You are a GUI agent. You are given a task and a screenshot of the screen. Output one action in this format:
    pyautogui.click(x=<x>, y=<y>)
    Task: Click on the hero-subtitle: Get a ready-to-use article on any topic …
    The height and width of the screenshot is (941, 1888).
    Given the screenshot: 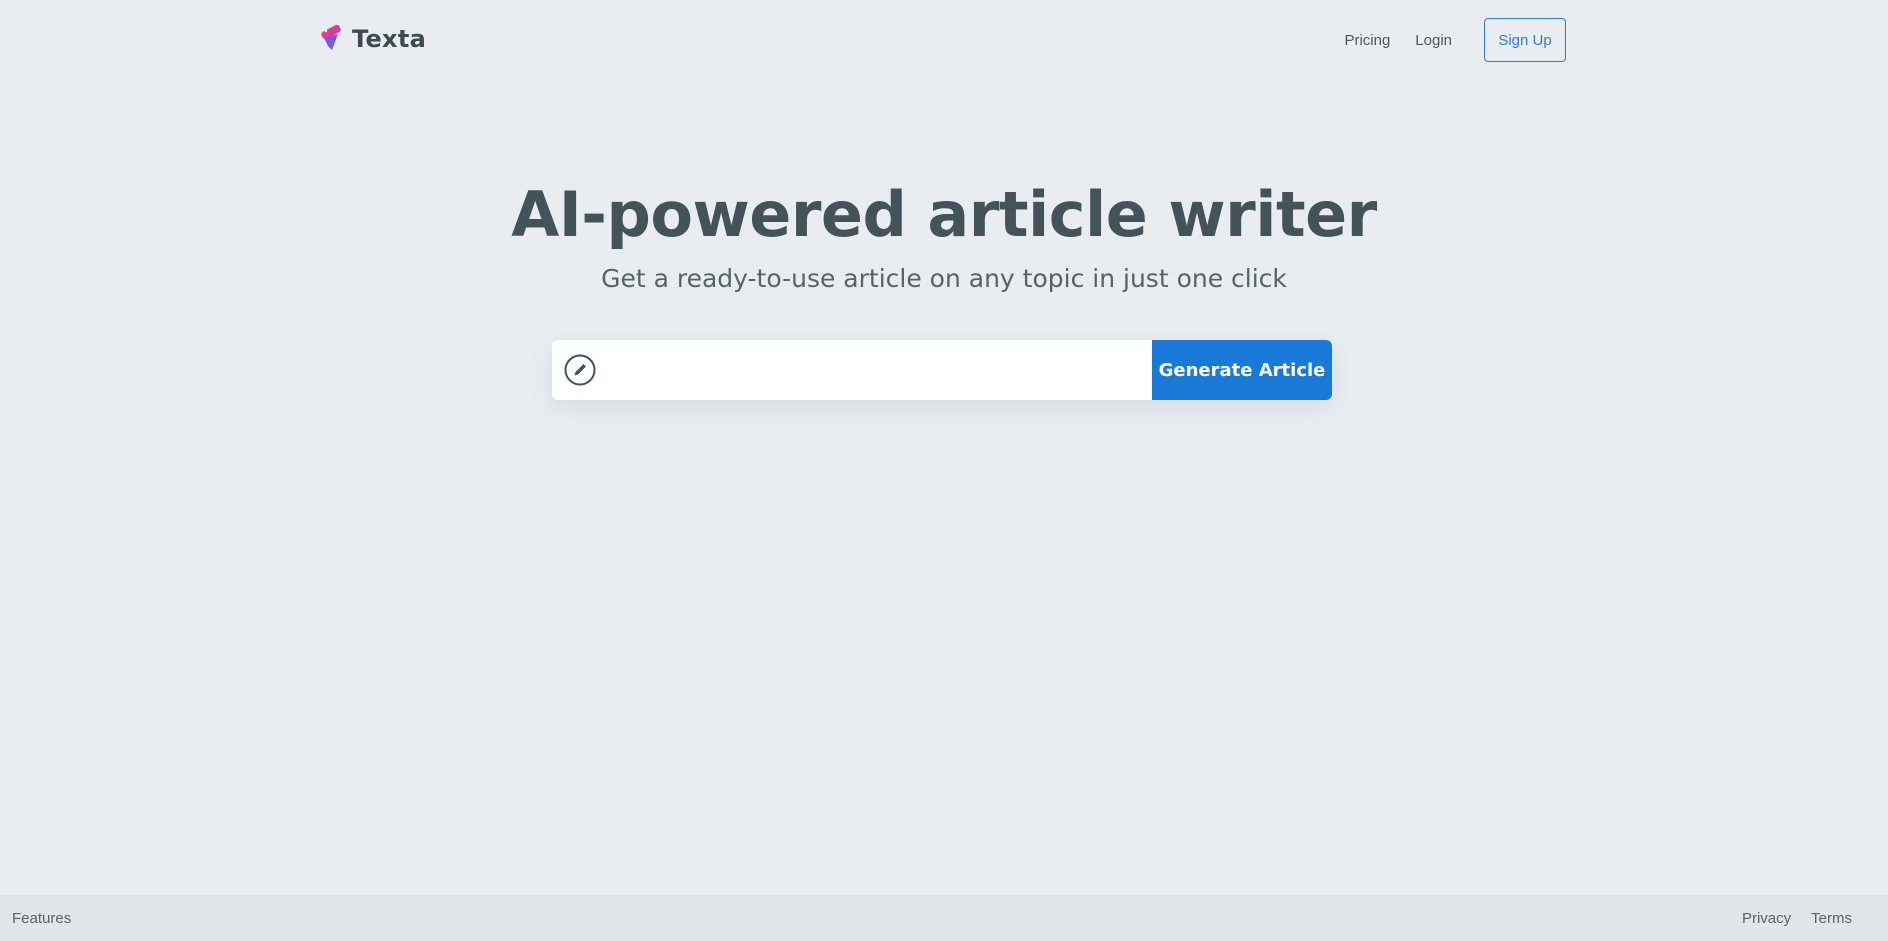 What is the action you would take?
    pyautogui.click(x=944, y=278)
    